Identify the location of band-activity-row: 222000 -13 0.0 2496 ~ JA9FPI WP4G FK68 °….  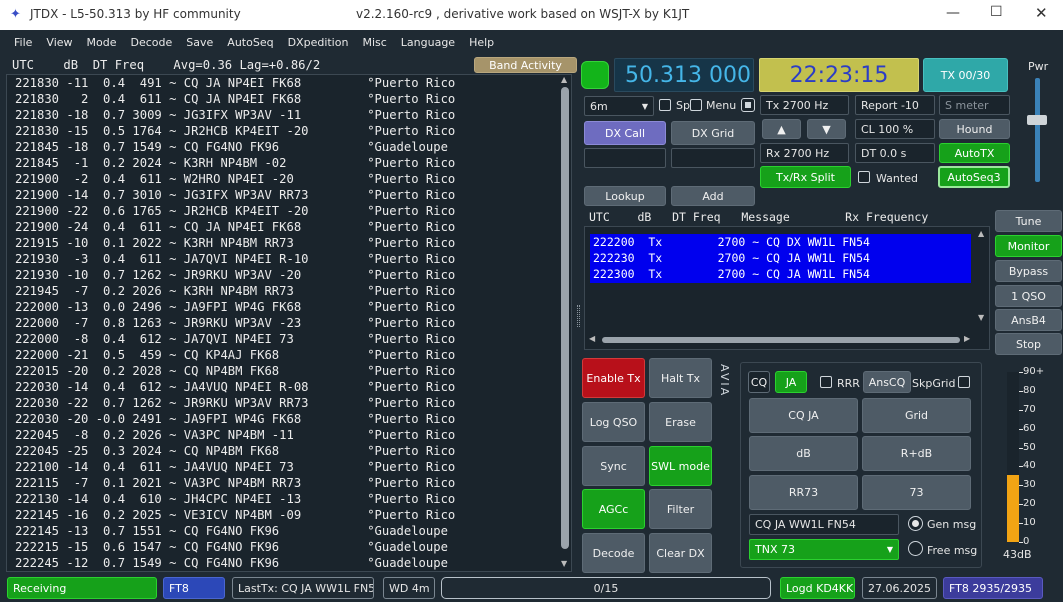
(293, 307).